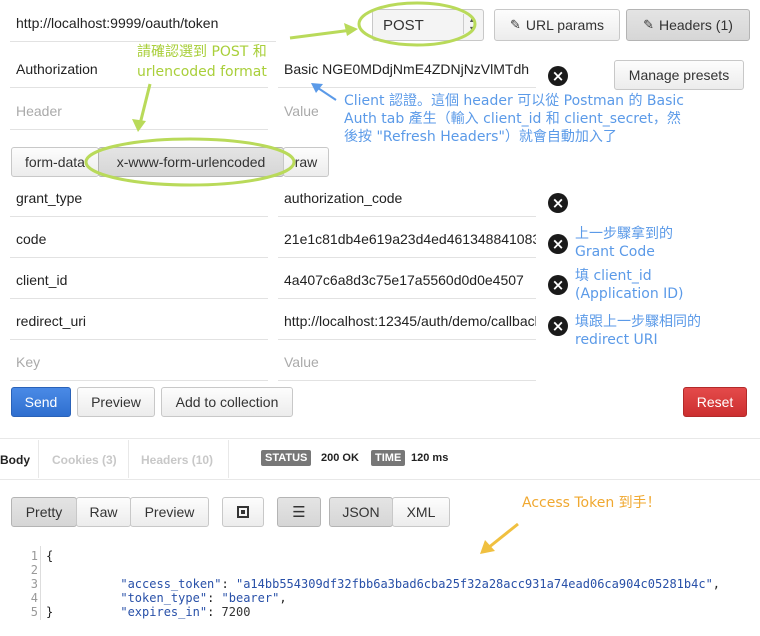 The width and height of the screenshot is (760, 636). I want to click on method-arrow, so click(321, 34).